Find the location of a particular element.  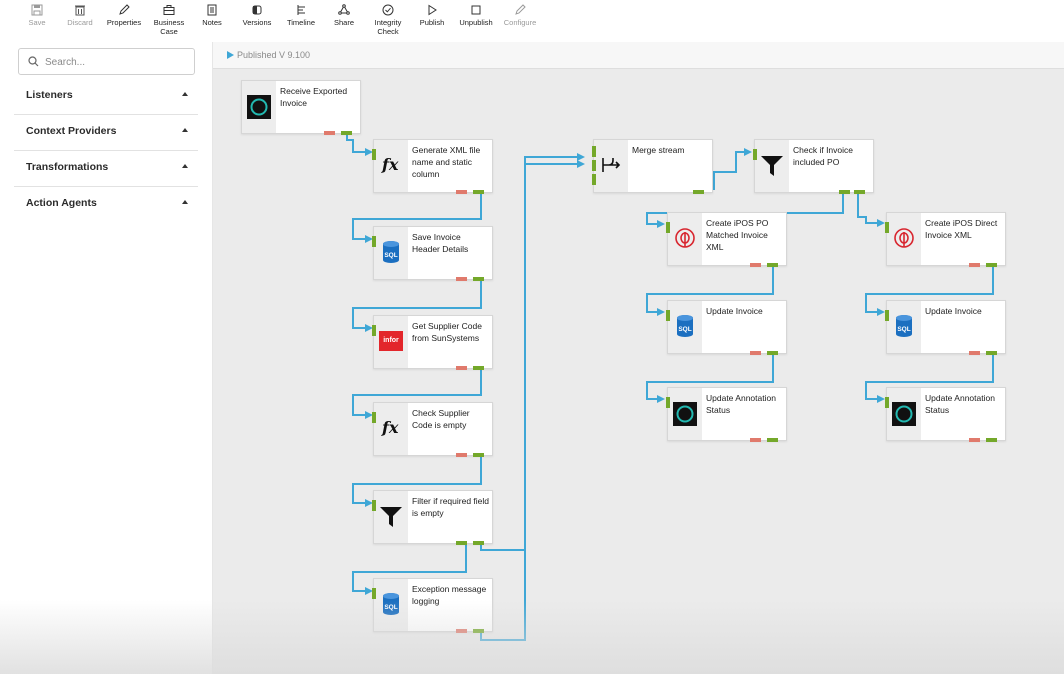

publish-button: Publish is located at coordinates (432, 16).